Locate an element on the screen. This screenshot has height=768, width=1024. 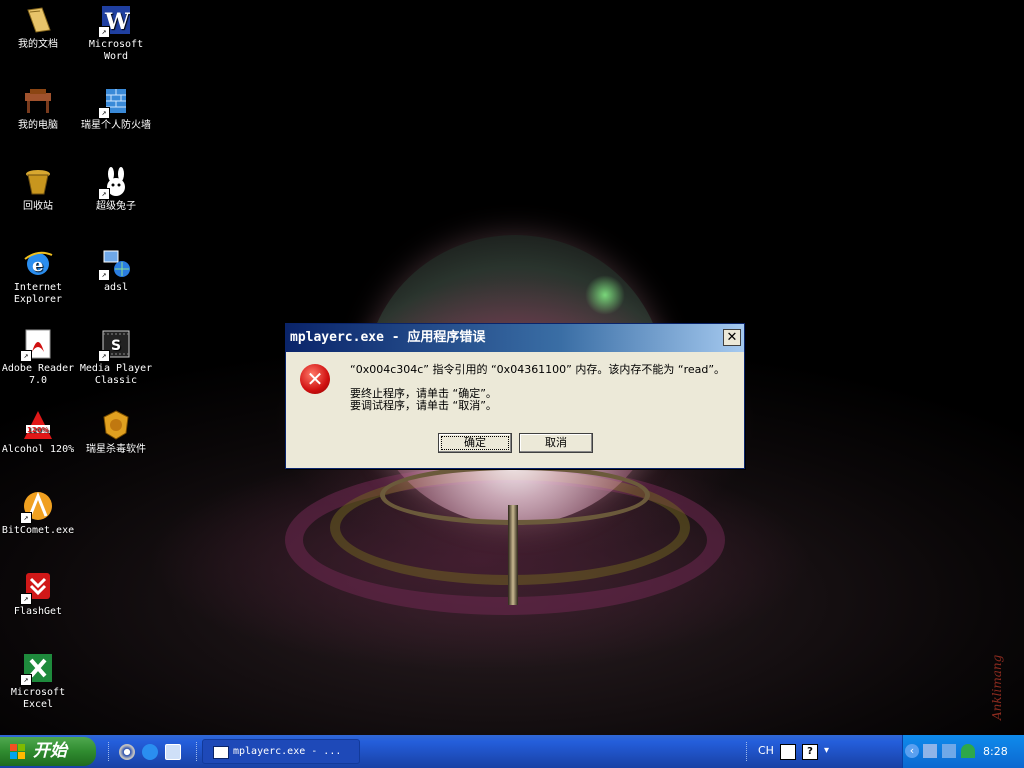
media-player-quicklaunch-icon is located at coordinates (127, 752).